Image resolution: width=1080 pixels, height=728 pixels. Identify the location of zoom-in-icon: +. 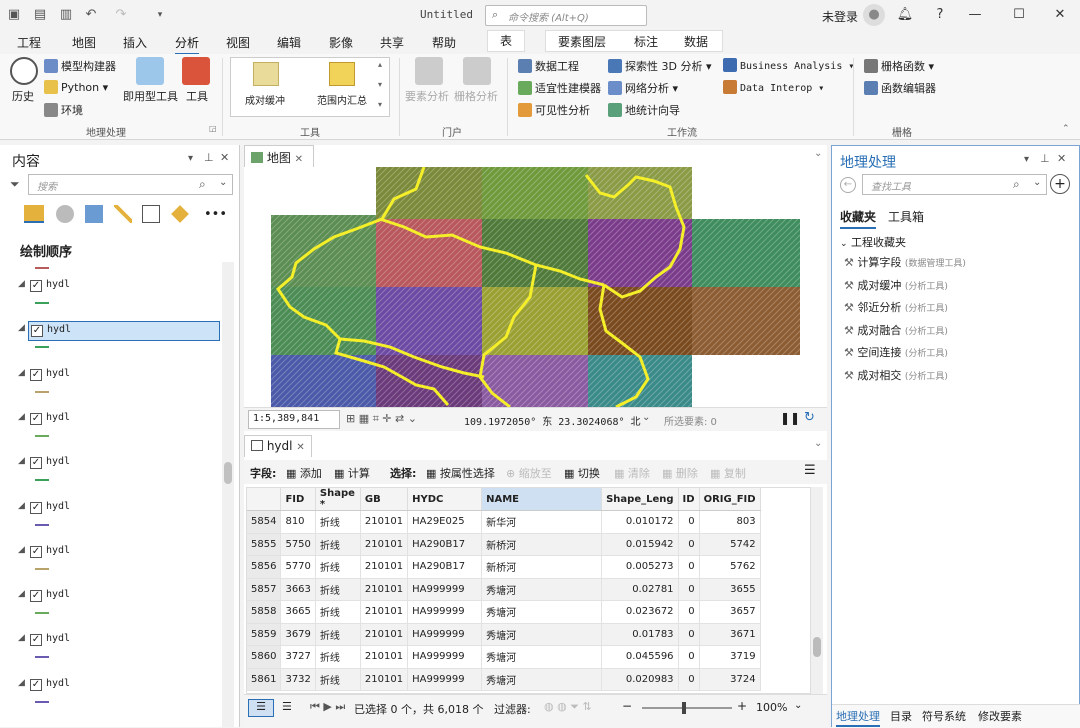
(742, 706).